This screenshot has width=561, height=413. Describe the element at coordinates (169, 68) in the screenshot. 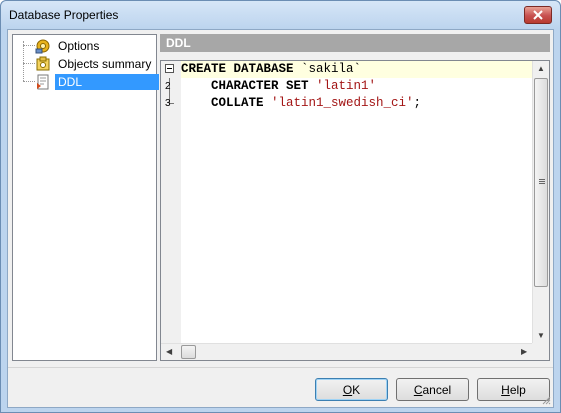

I see `fold-toggle-icon` at that location.